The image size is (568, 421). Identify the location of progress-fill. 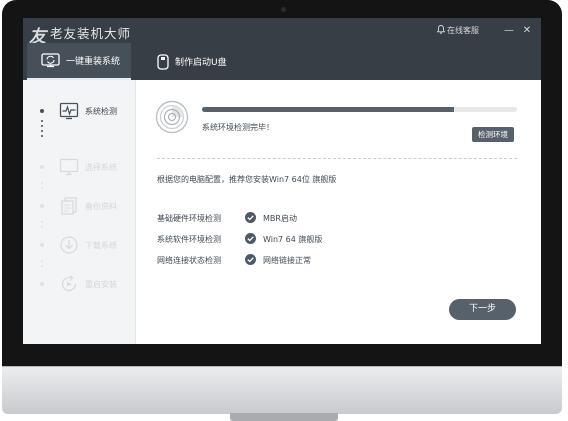
(328, 109).